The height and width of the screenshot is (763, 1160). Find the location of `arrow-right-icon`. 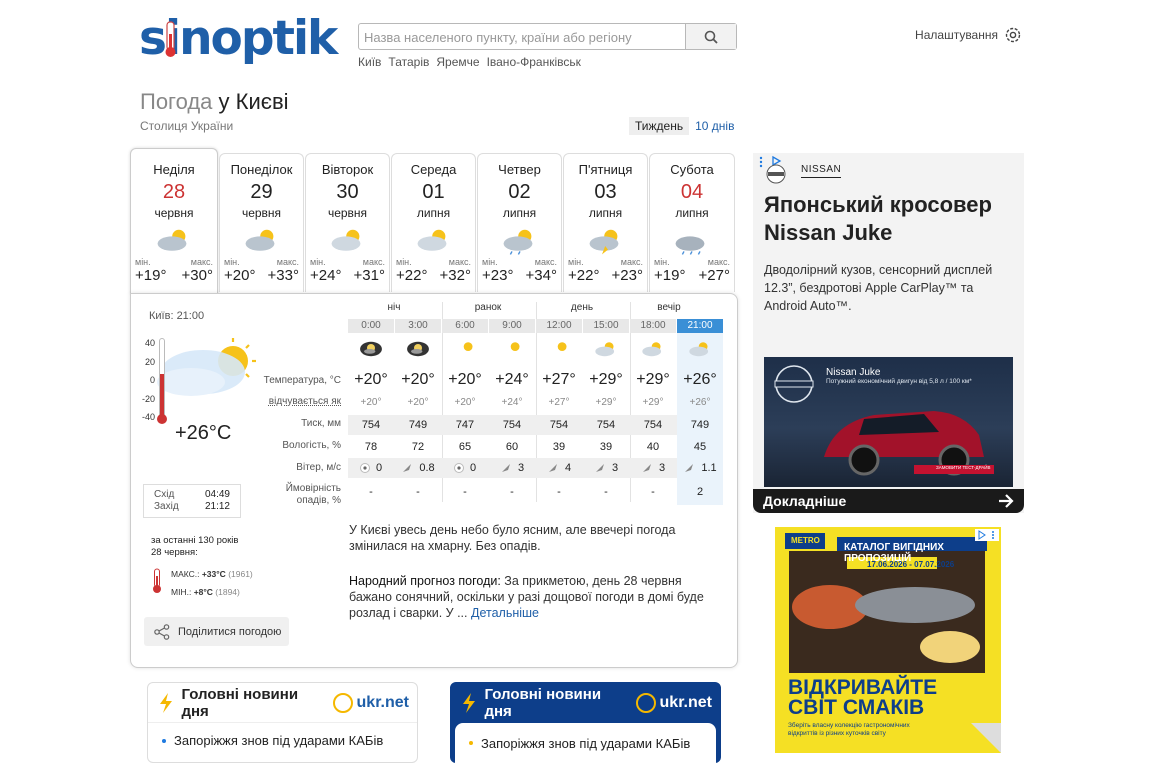

arrow-right-icon is located at coordinates (1006, 501).